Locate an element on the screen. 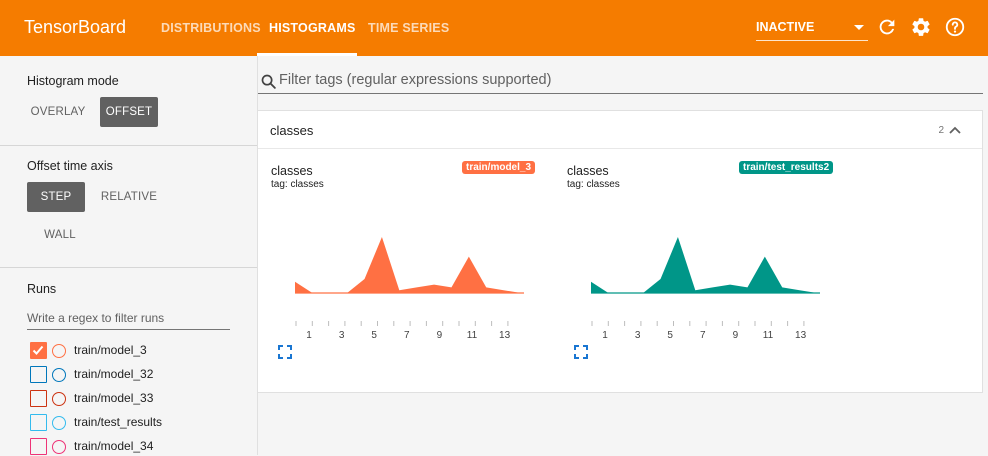 The width and height of the screenshot is (988, 456). chevron-up-icon is located at coordinates (955, 130).